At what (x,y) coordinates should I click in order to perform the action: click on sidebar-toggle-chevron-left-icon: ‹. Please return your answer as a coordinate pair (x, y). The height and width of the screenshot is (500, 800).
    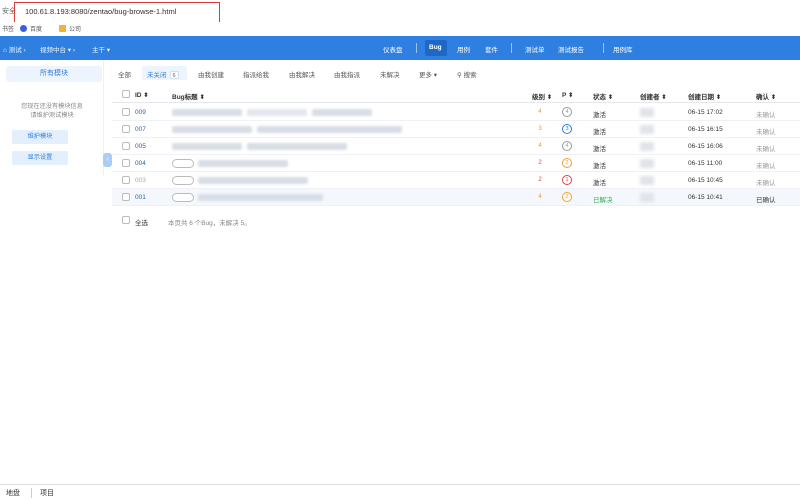
    Looking at the image, I should click on (107, 160).